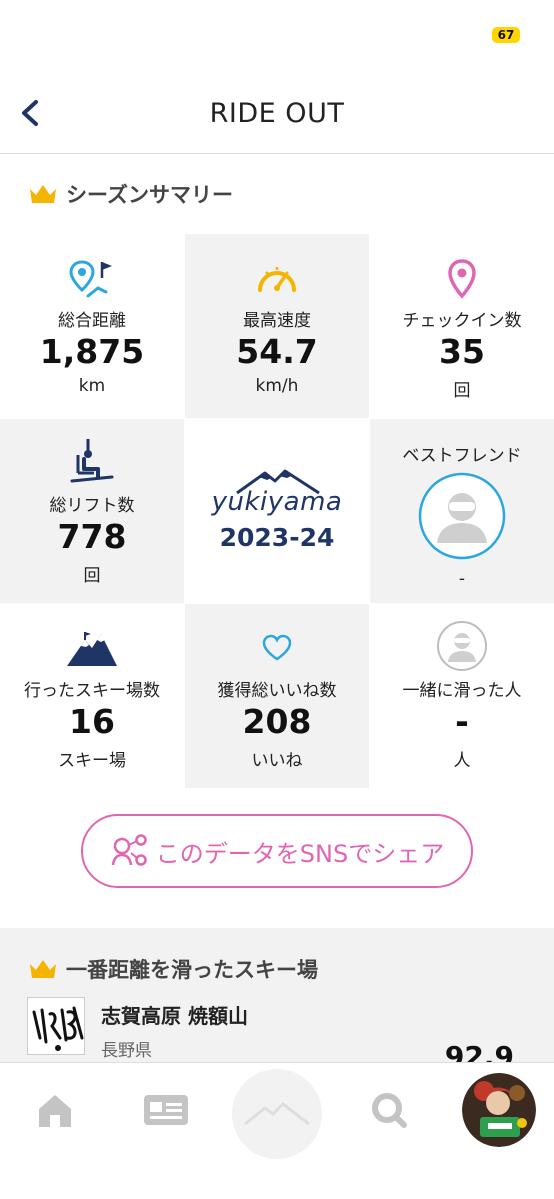 The image size is (554, 1199). What do you see at coordinates (462, 279) in the screenshot?
I see `map-pin-icon` at bounding box center [462, 279].